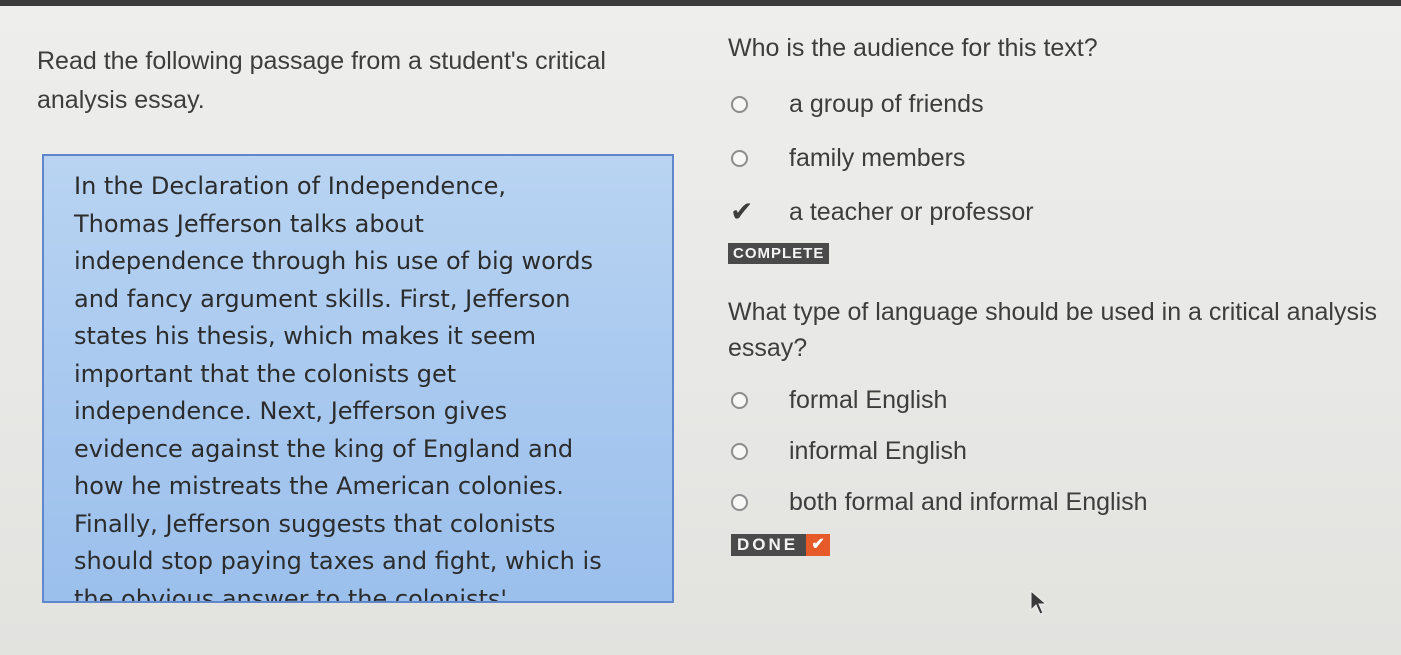  Describe the element at coordinates (1028, 402) in the screenshot. I see `q2-option-formal: formal English` at that location.